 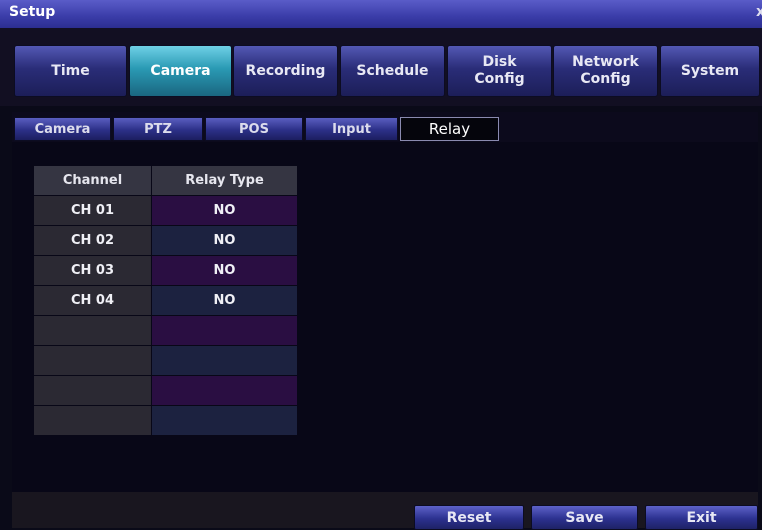 What do you see at coordinates (701, 517) in the screenshot?
I see `exit-button: Exit` at bounding box center [701, 517].